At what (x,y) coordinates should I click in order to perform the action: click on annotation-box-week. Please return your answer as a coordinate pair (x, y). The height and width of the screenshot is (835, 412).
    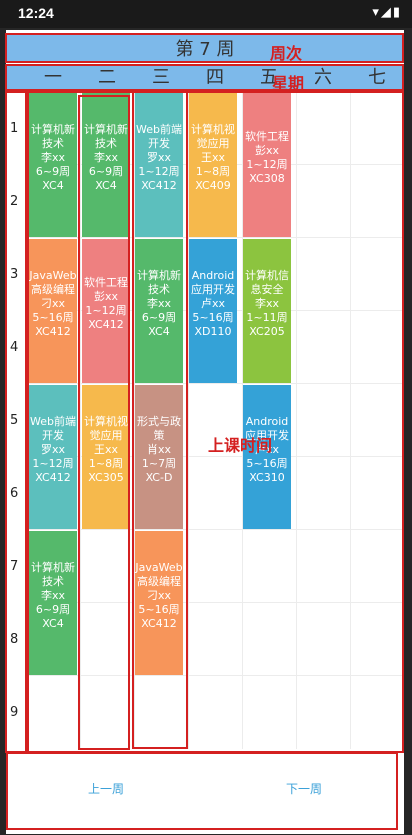
    Looking at the image, I should click on (204, 48).